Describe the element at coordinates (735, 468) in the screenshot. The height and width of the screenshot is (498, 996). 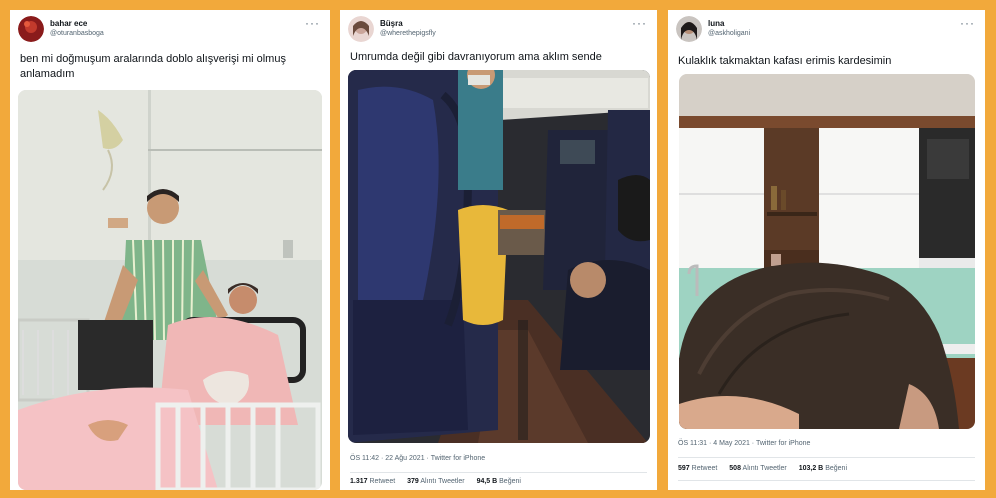
I see `quotes-count: 508` at that location.